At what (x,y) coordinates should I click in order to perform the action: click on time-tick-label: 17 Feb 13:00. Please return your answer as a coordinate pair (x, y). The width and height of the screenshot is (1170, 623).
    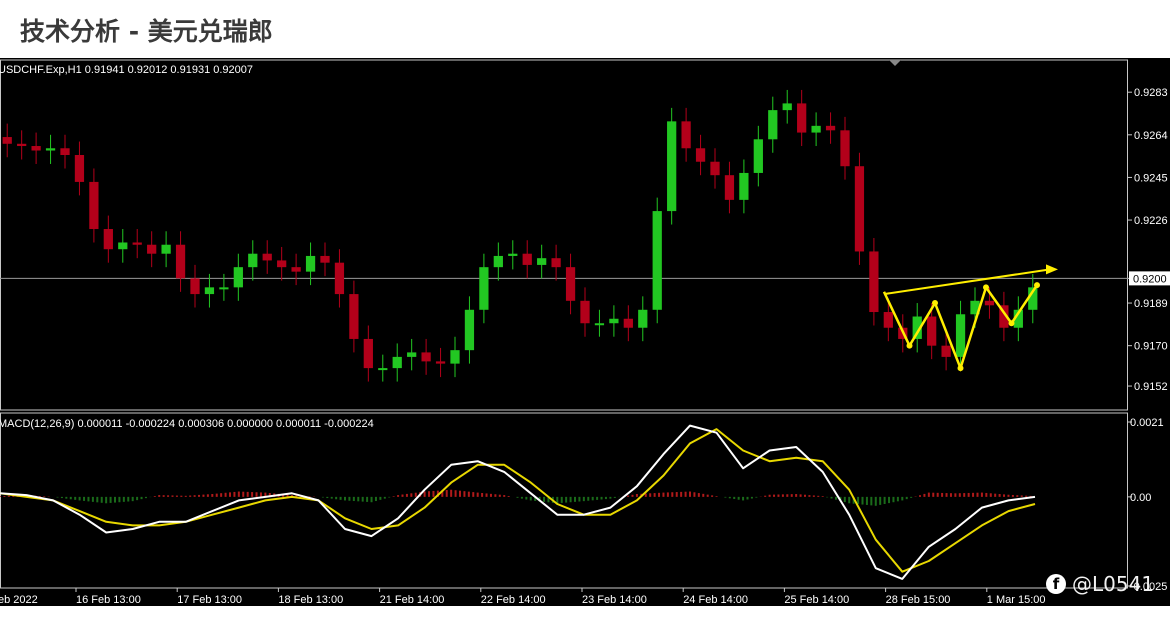
    Looking at the image, I should click on (209, 600).